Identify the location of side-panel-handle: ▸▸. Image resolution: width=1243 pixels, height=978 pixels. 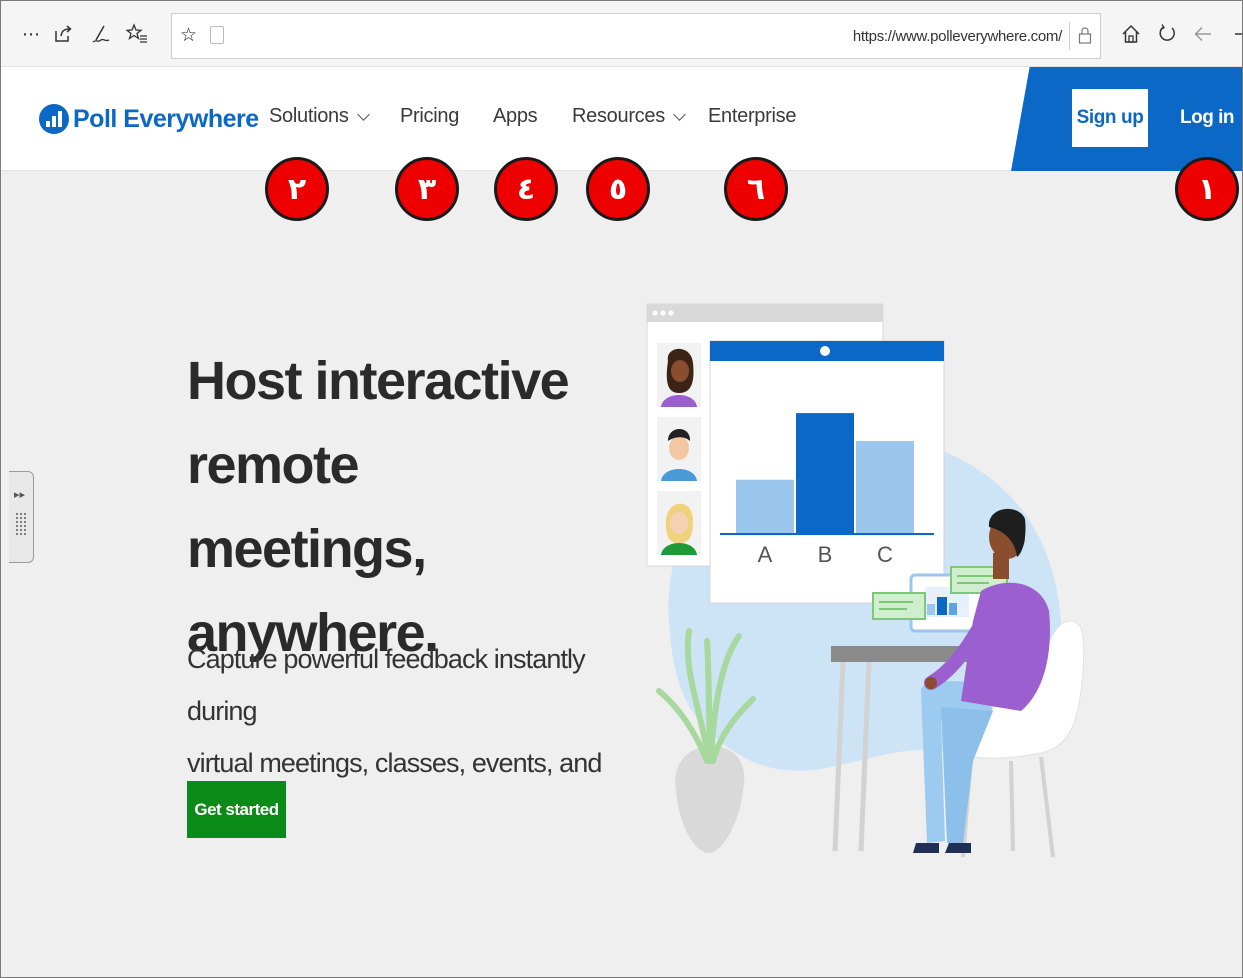
(21, 517).